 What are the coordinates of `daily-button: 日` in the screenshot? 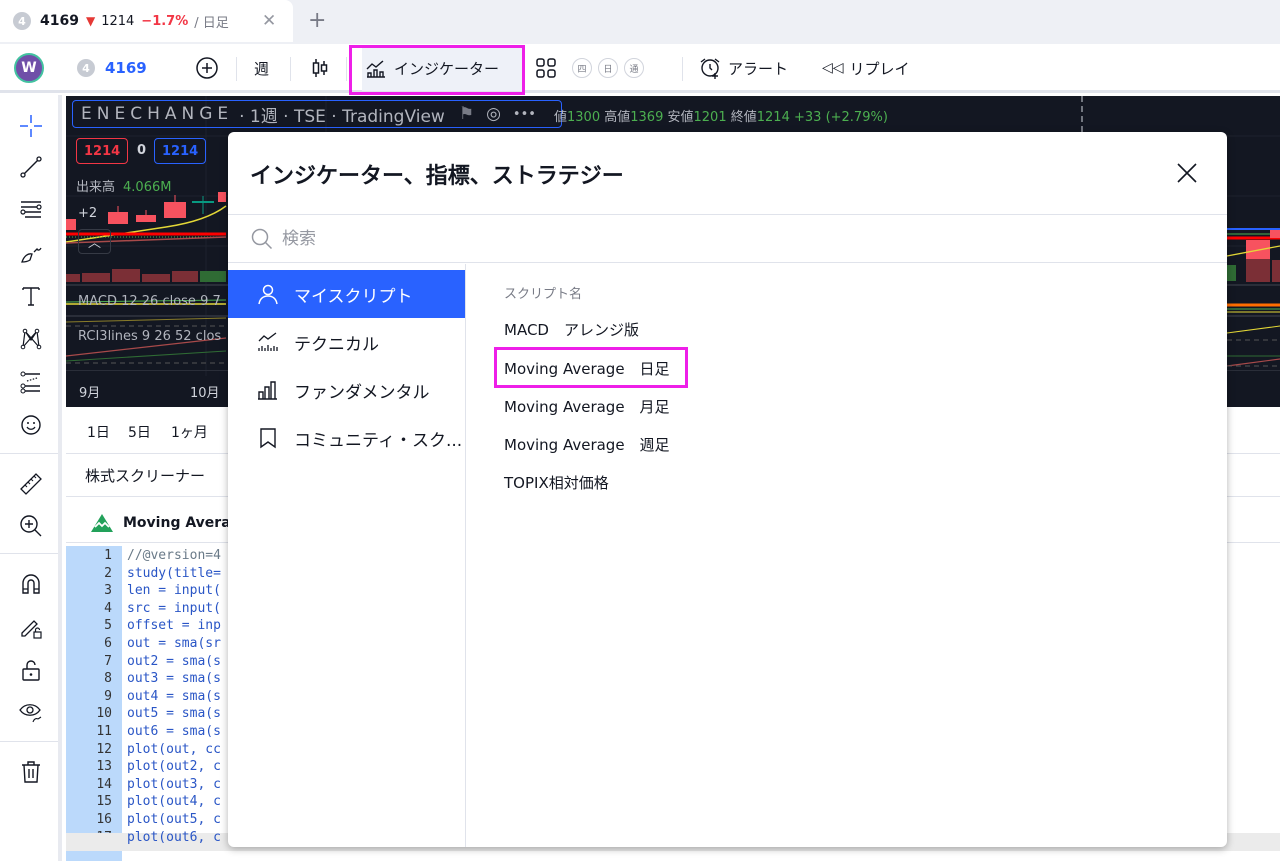 It's located at (608, 68).